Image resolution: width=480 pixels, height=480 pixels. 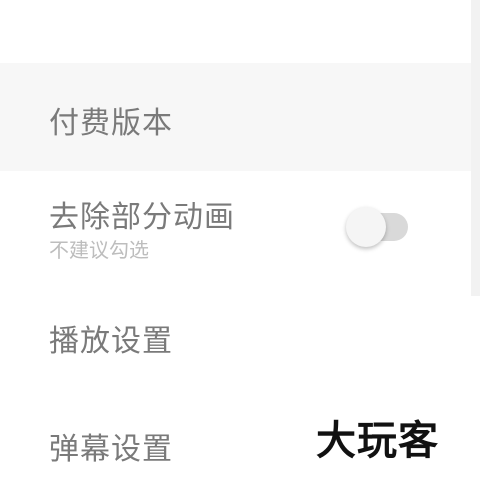 What do you see at coordinates (111, 123) in the screenshot?
I see `settings-item-label: 付费版本` at bounding box center [111, 123].